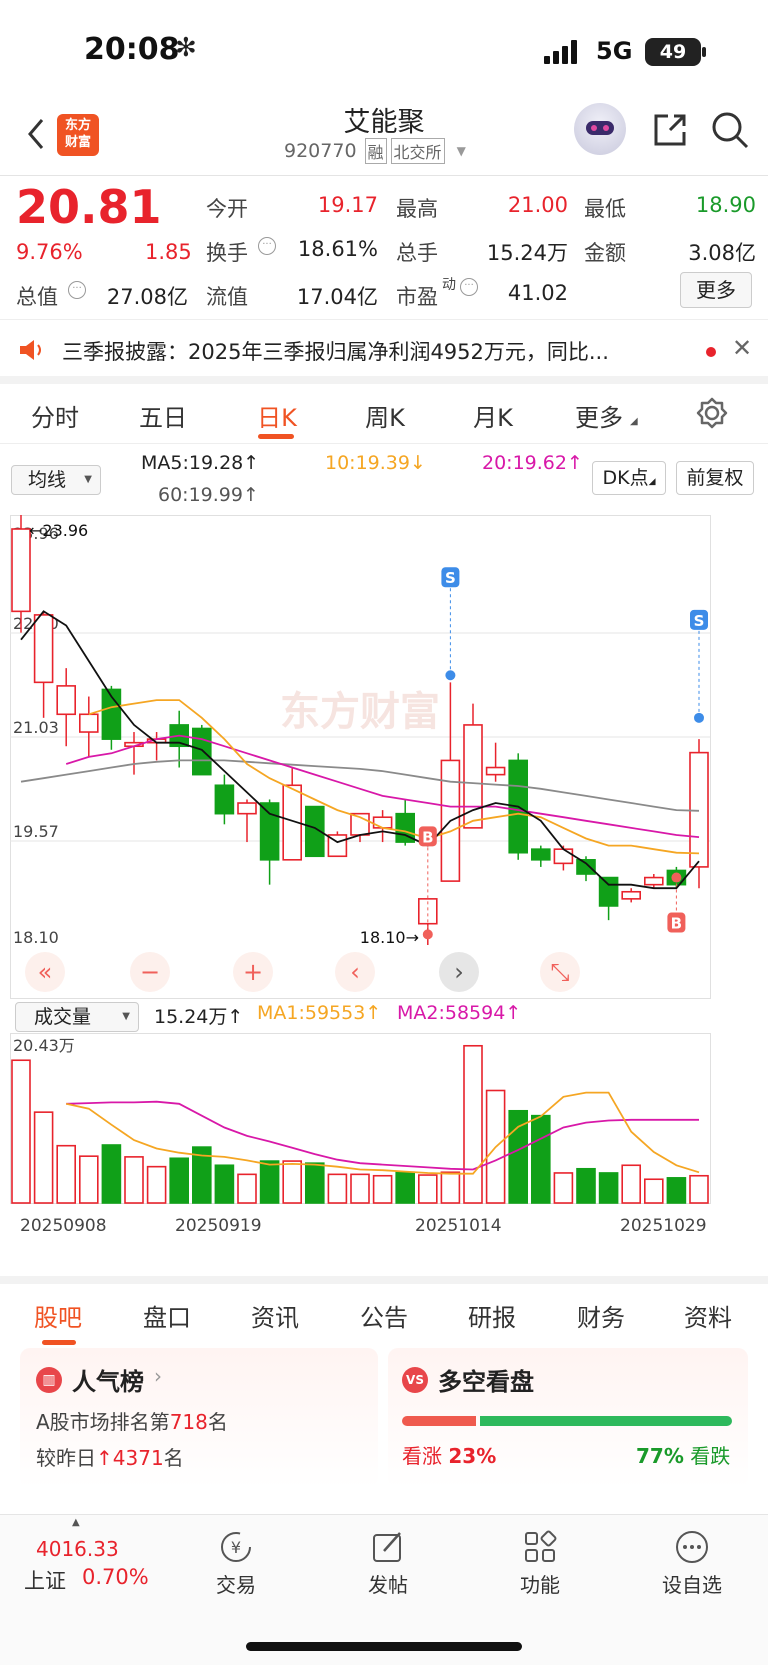 The height and width of the screenshot is (1665, 768). What do you see at coordinates (715, 478) in the screenshot?
I see `adjust-button: 前复权` at bounding box center [715, 478].